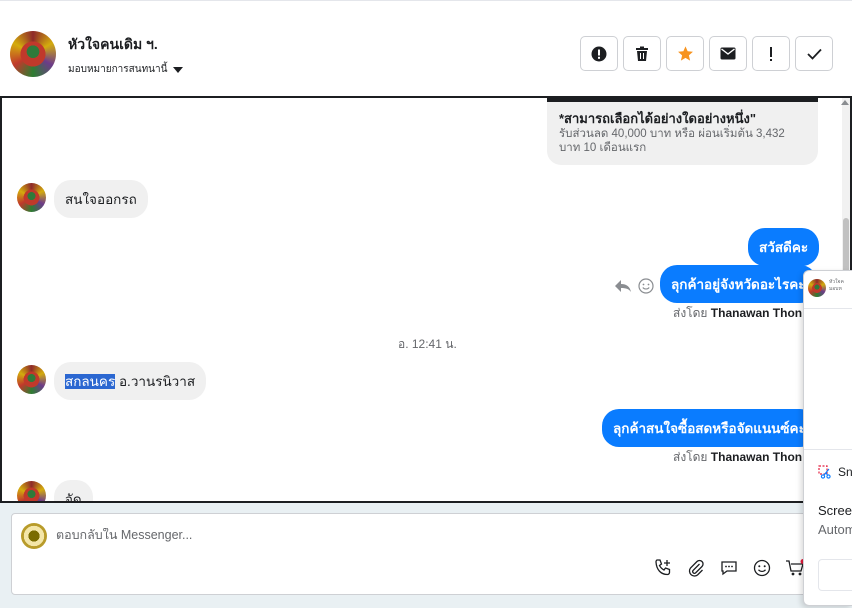 The height and width of the screenshot is (608, 852). I want to click on contact-avatar, so click(33, 54).